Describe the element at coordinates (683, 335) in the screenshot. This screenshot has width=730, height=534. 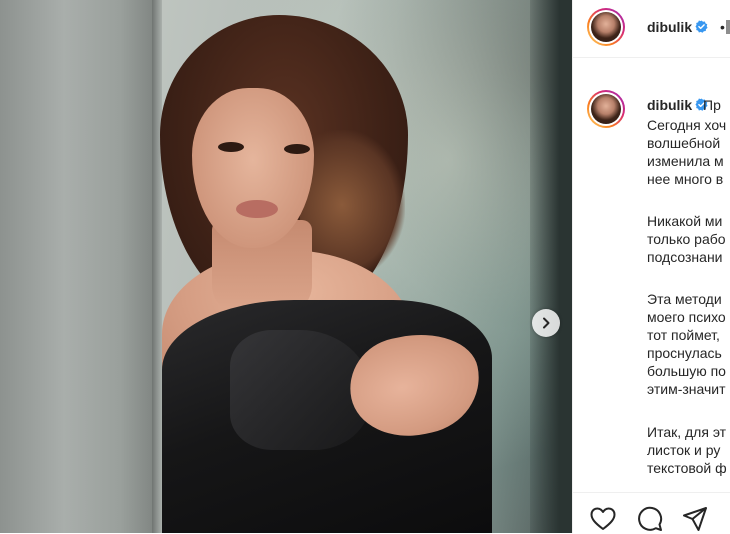
I see `caption-line: тот поймет,` at that location.